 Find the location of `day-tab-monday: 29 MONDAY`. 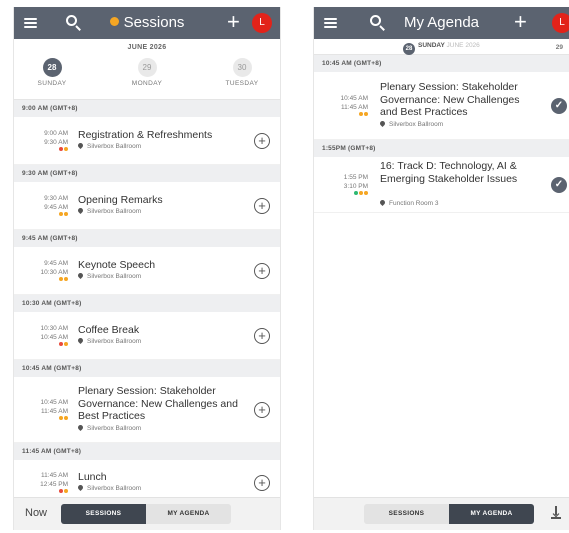

day-tab-monday: 29 MONDAY is located at coordinates (147, 77).